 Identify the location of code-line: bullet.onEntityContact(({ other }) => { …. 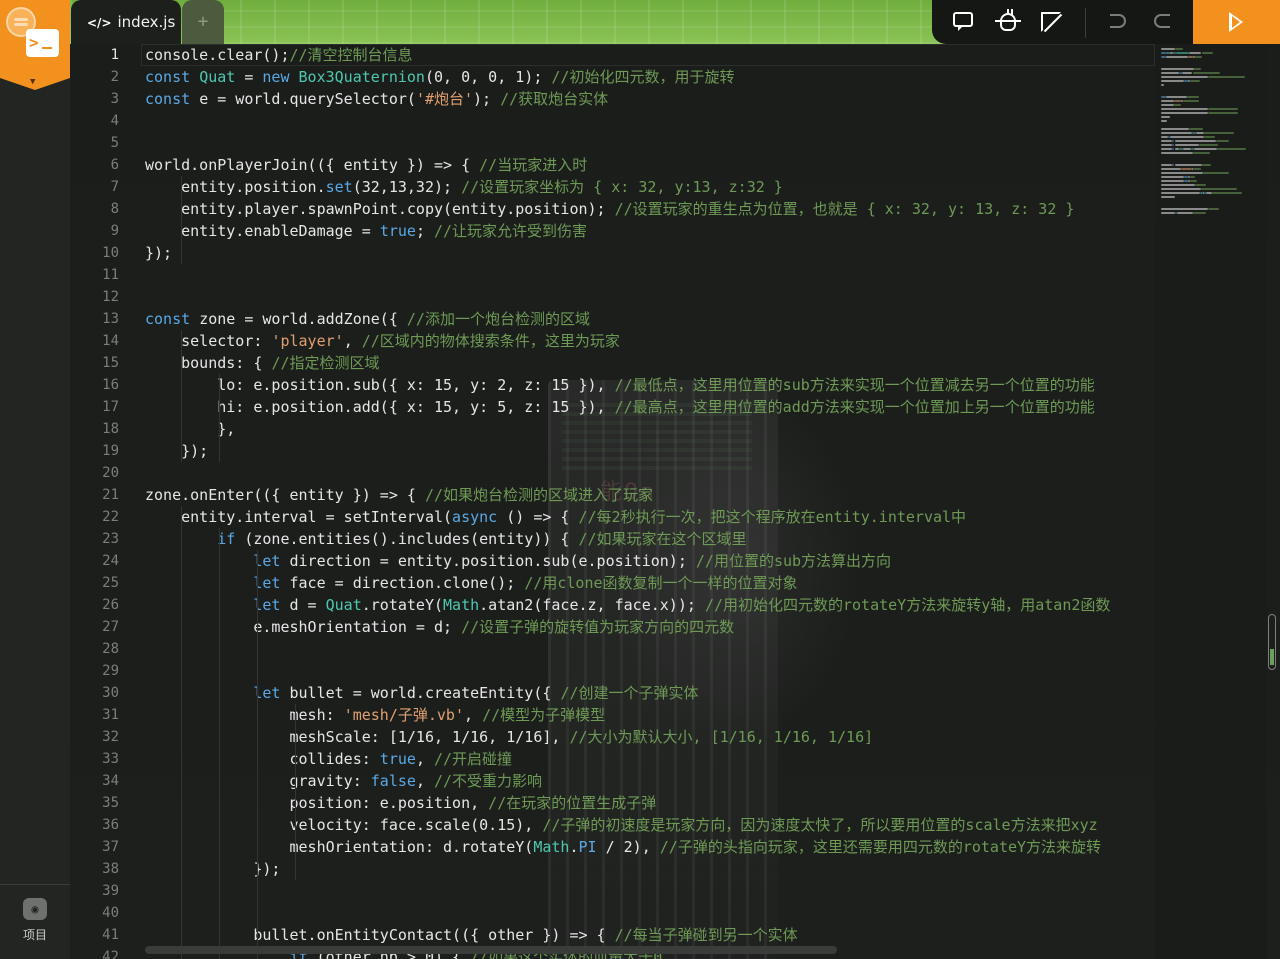
(471, 935).